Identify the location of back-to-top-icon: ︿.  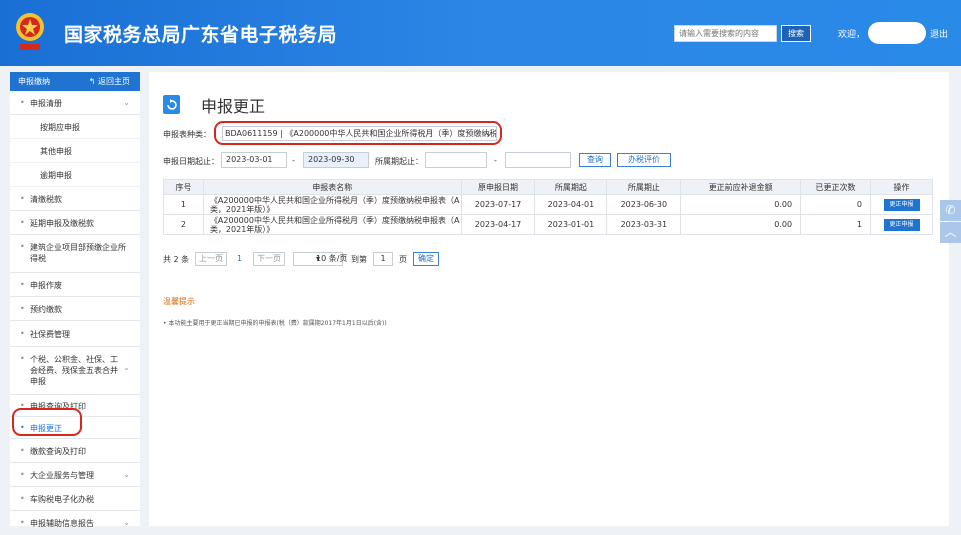
(950, 232).